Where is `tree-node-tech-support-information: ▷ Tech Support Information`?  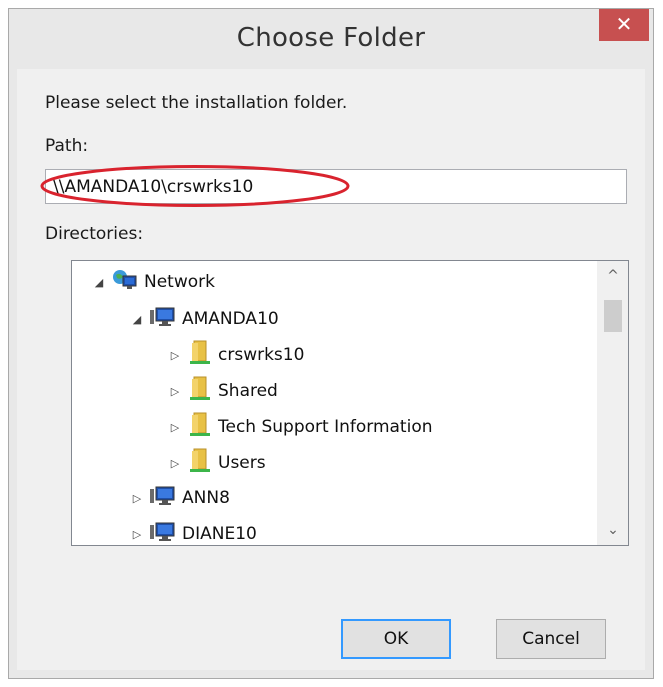
tree-node-tech-support-information: ▷ Tech Support Information is located at coordinates (299, 427).